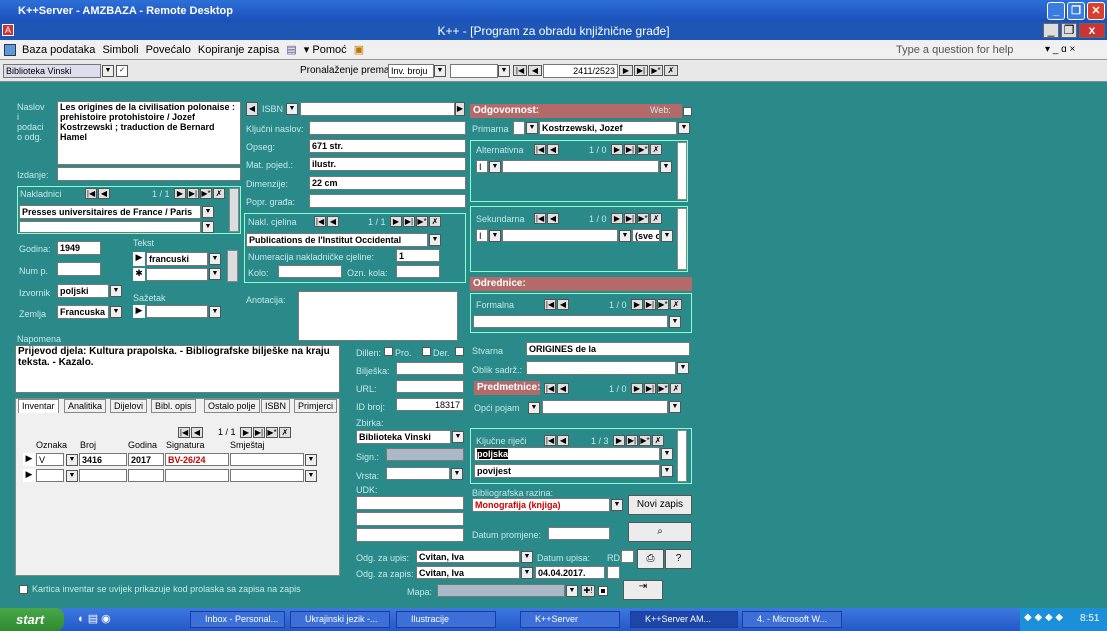  Describe the element at coordinates (215, 312) in the screenshot. I see `sazetak-dropdown-icon: ▼` at that location.